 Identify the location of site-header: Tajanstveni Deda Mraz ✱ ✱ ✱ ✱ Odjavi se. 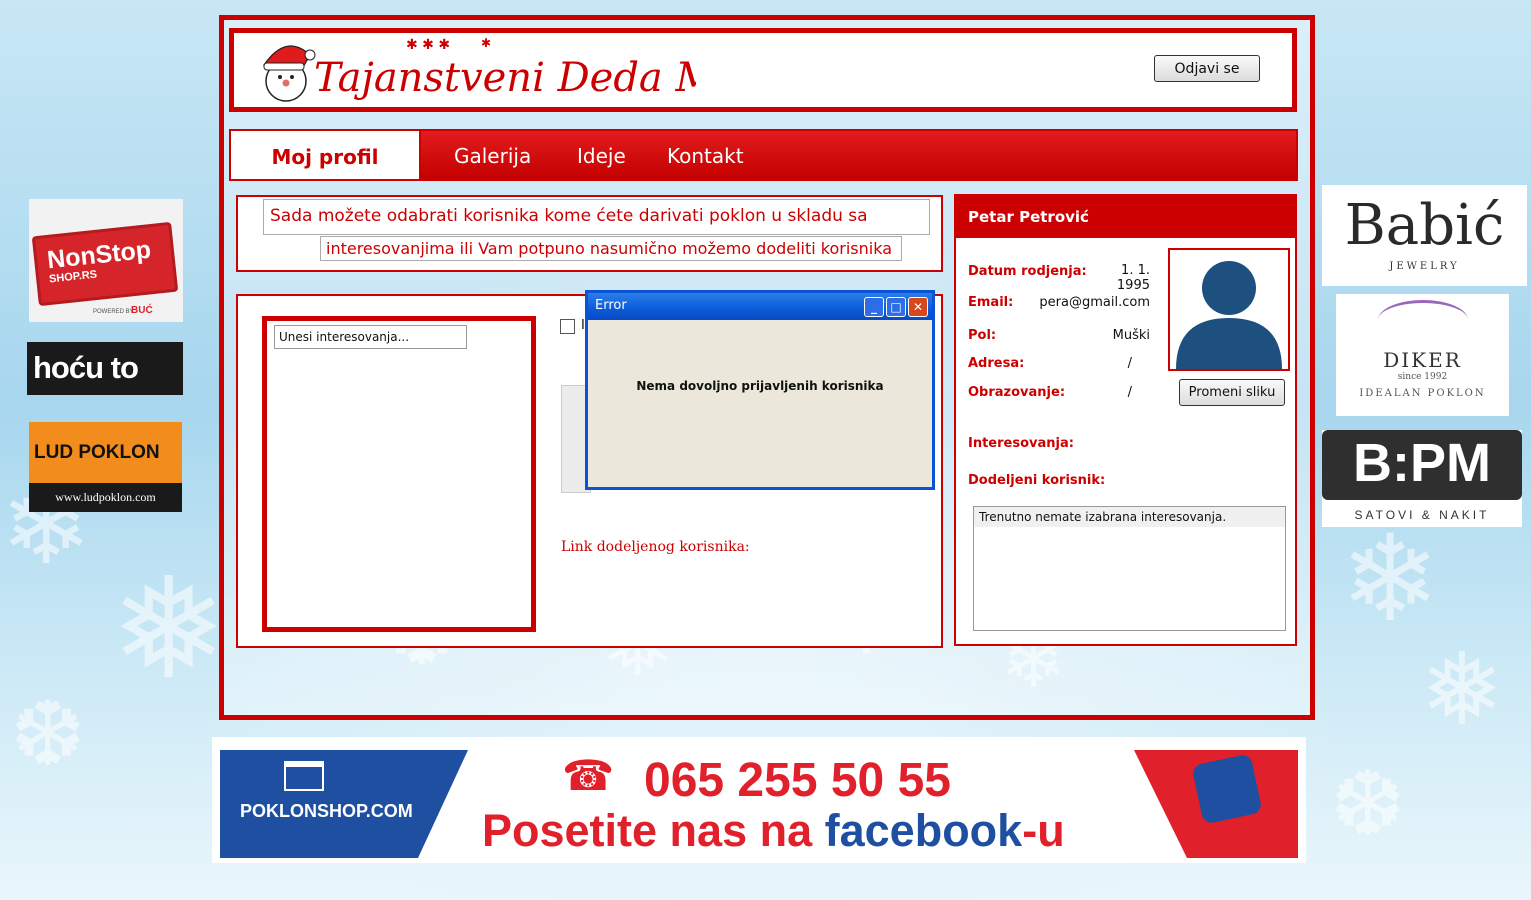
(763, 70).